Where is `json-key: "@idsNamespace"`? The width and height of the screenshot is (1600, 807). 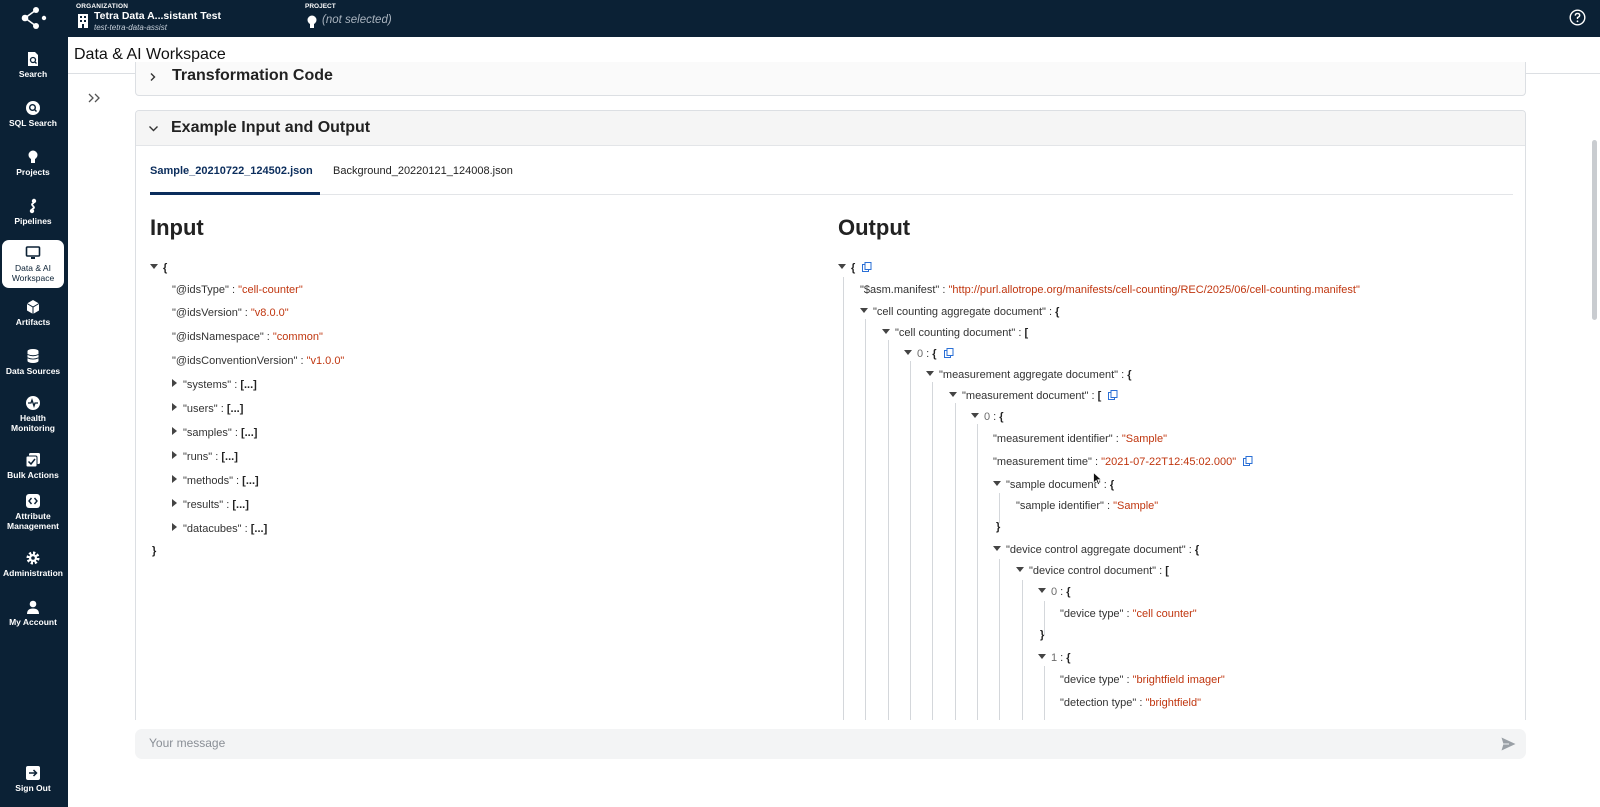 json-key: "@idsNamespace" is located at coordinates (218, 337).